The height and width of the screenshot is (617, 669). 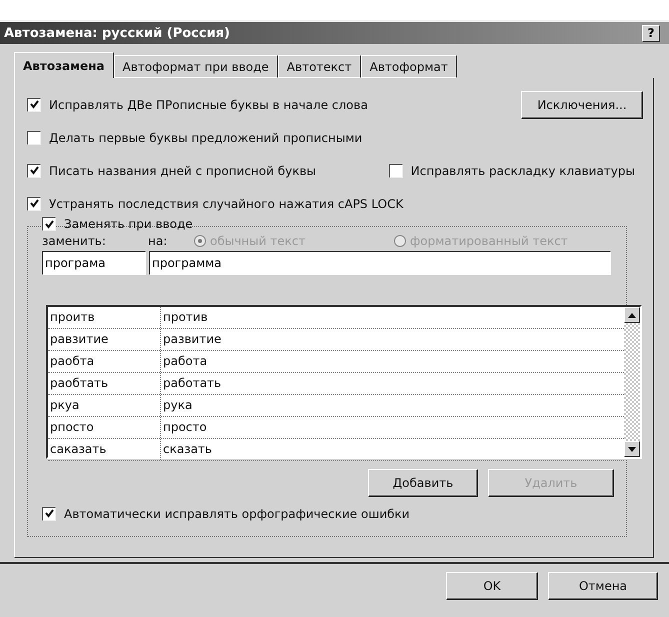 What do you see at coordinates (117, 33) in the screenshot?
I see `window-title: Автозамена: русский (Россия)` at bounding box center [117, 33].